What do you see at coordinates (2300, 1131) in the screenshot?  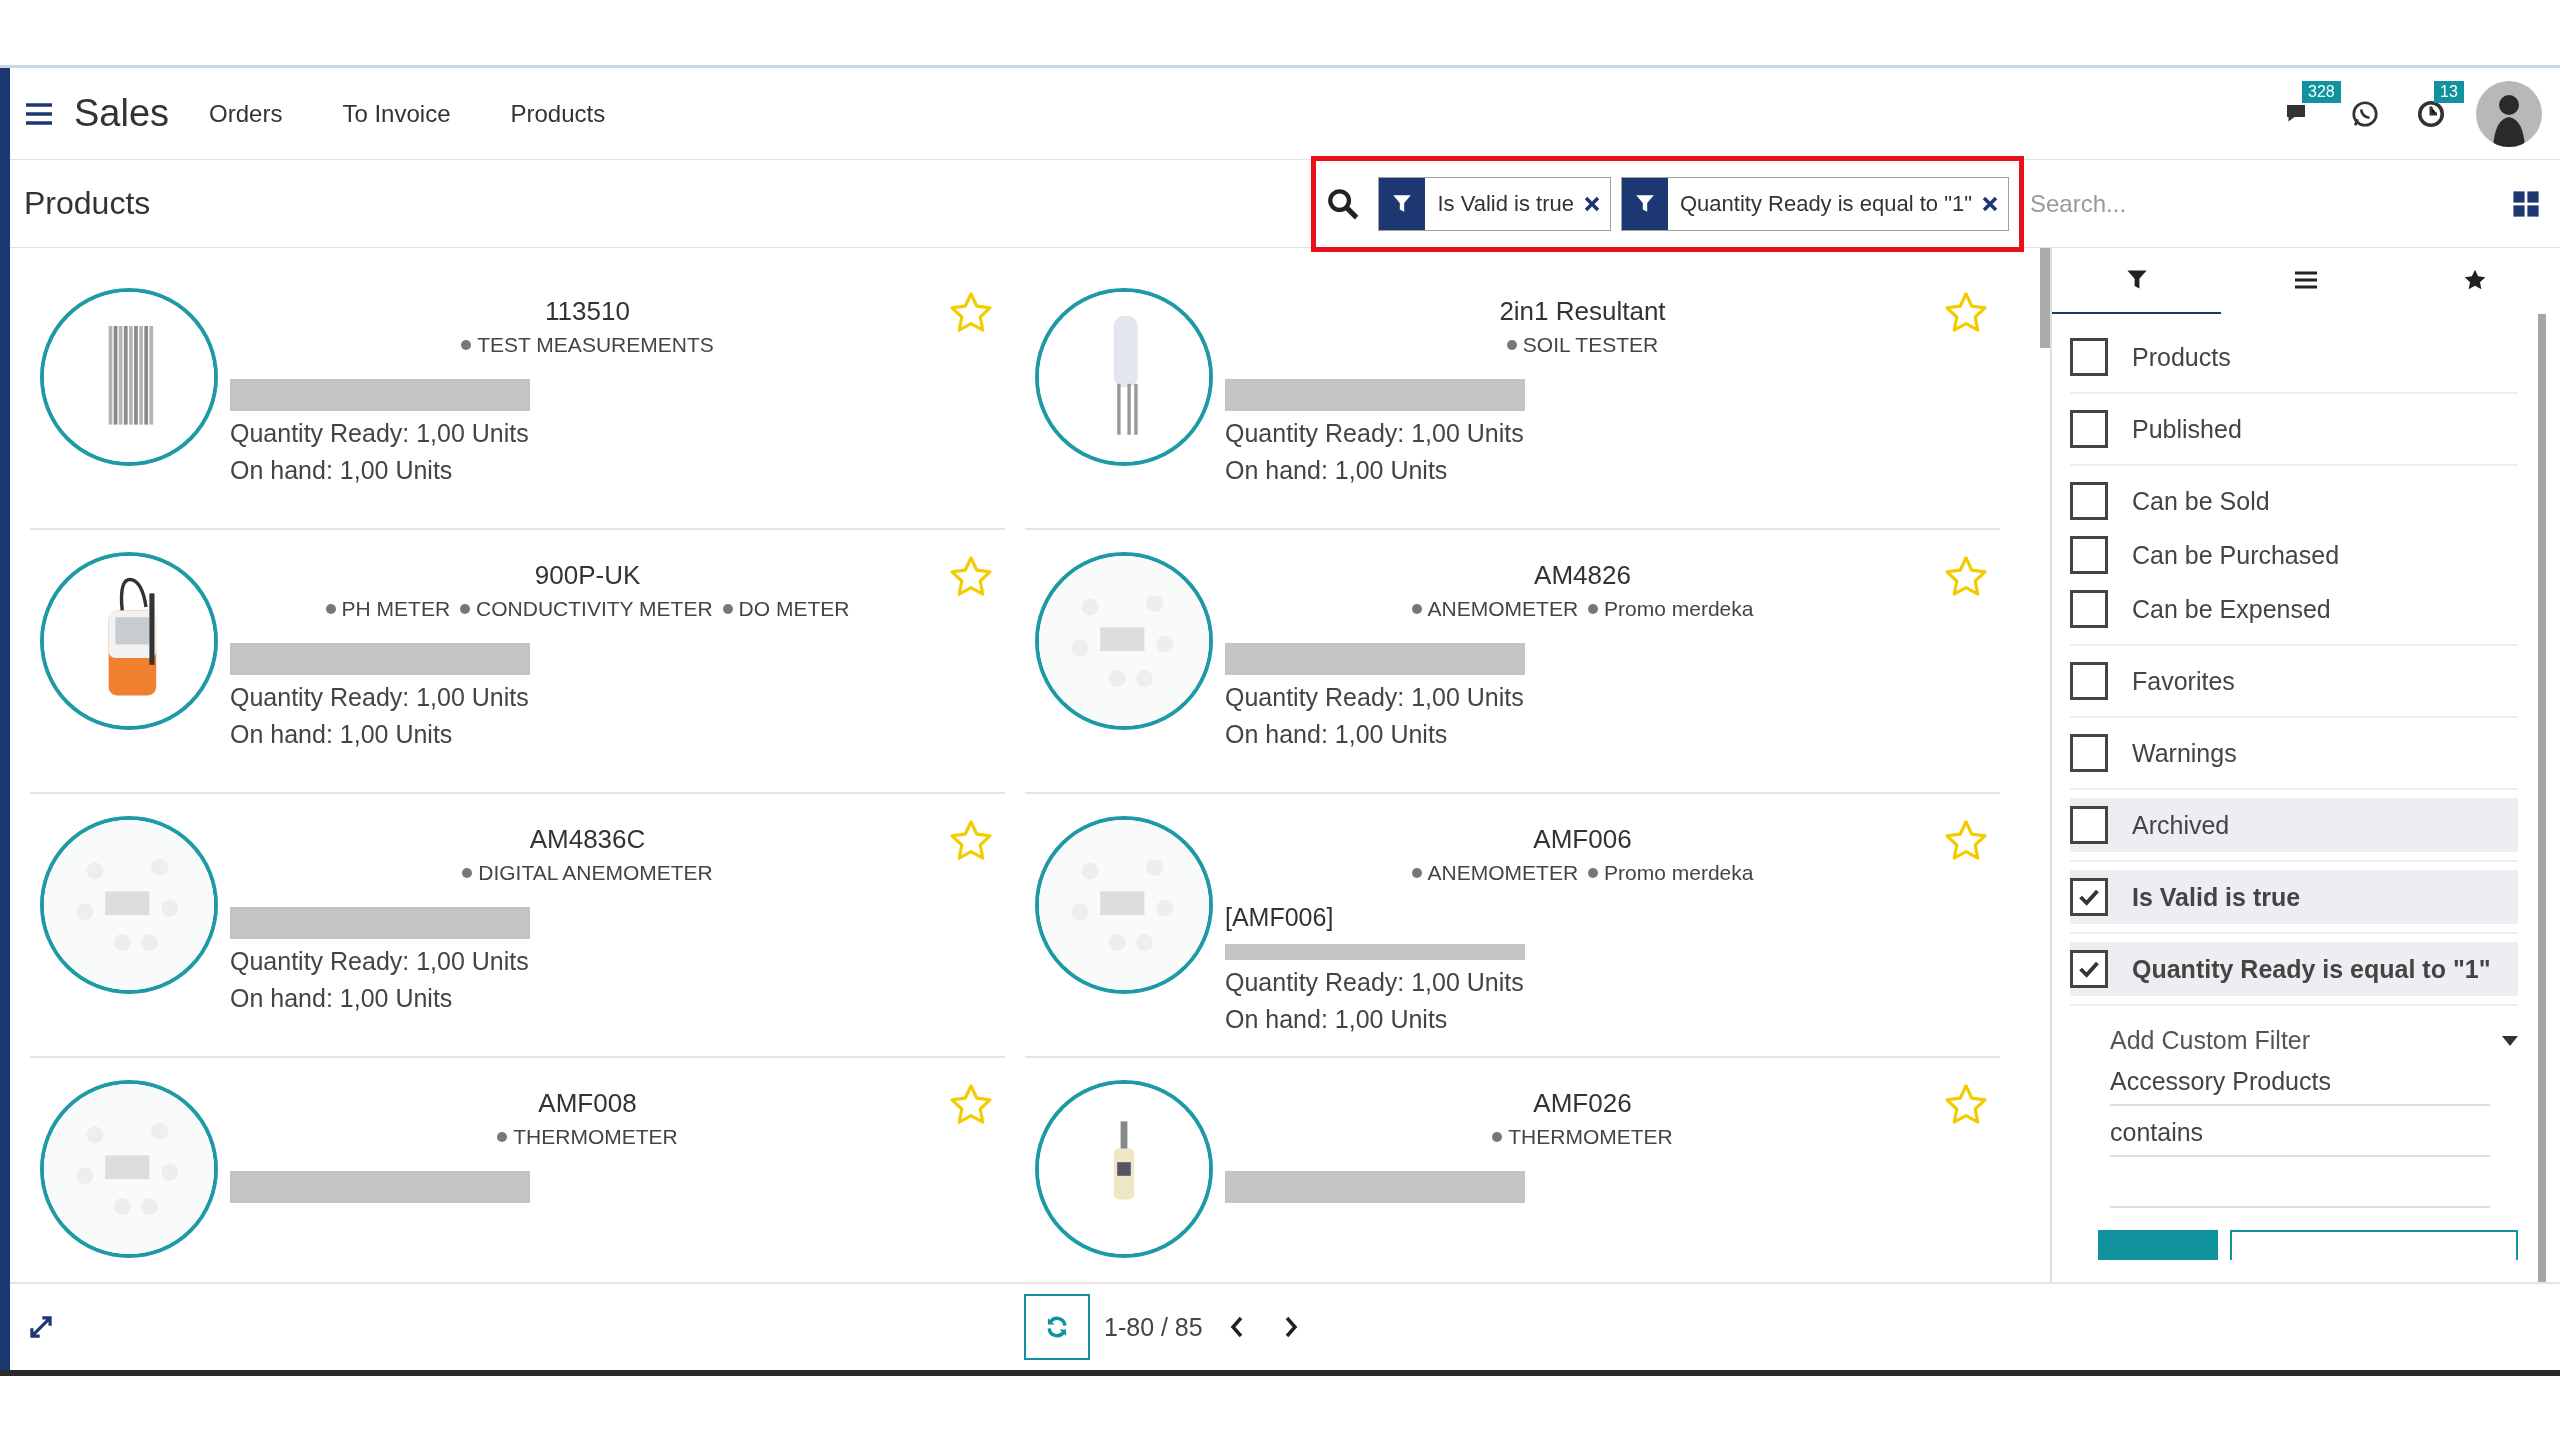 I see `operator-select: contains` at bounding box center [2300, 1131].